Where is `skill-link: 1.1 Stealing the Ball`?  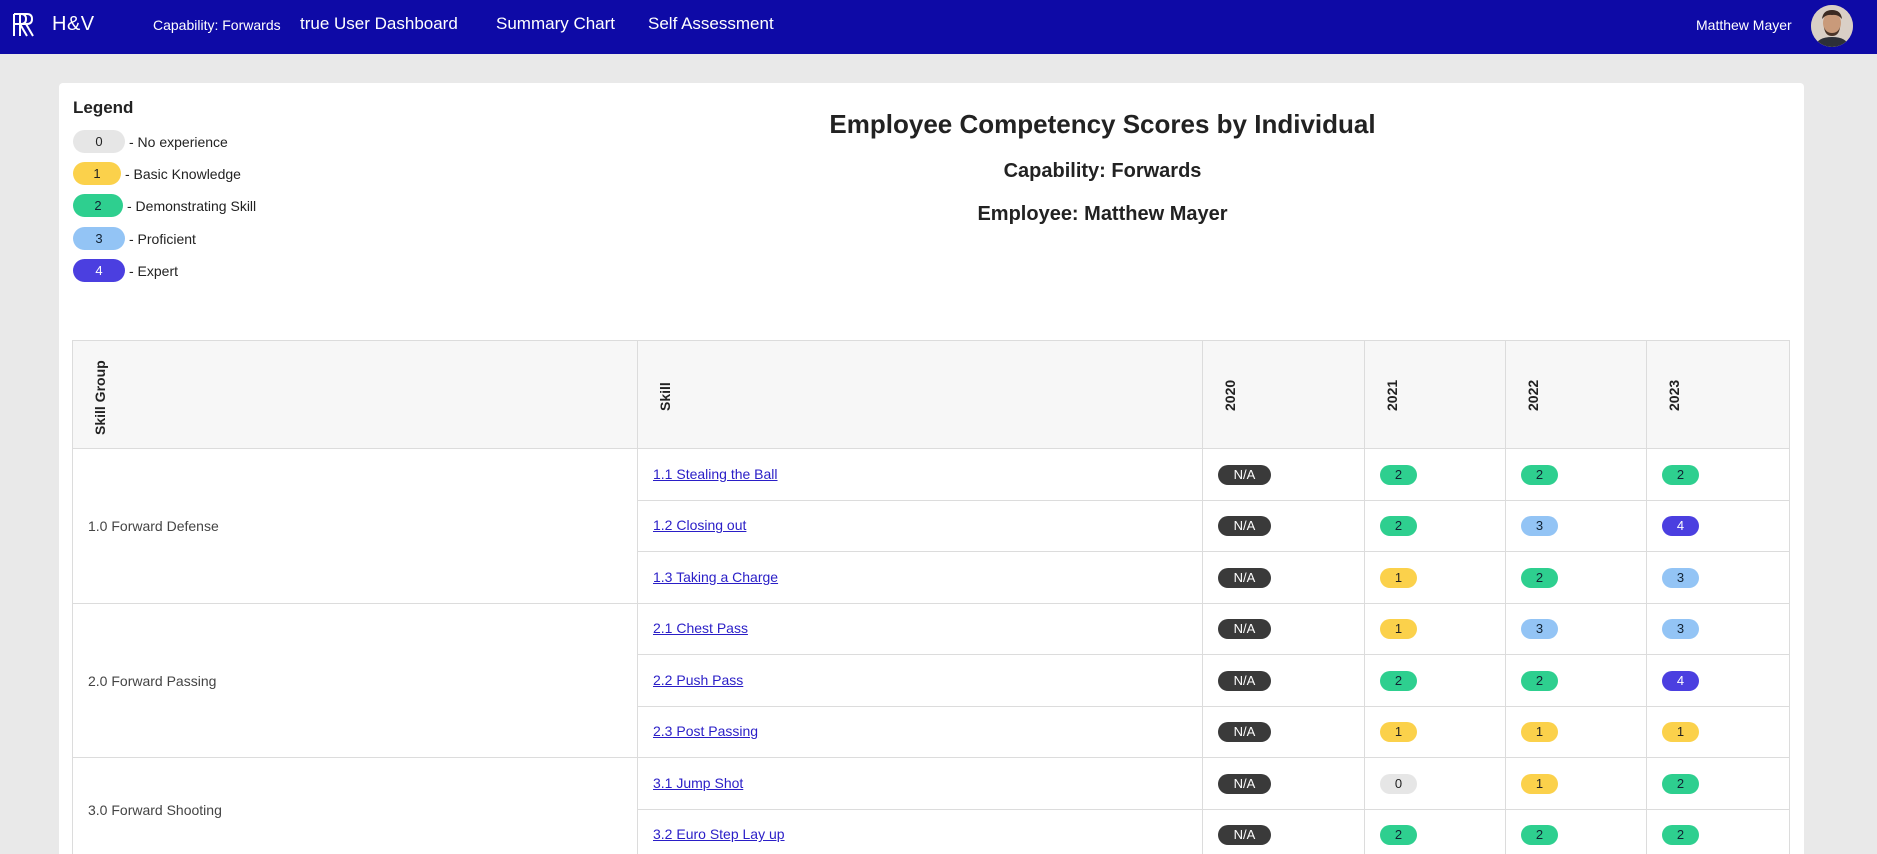 skill-link: 1.1 Stealing the Ball is located at coordinates (715, 474).